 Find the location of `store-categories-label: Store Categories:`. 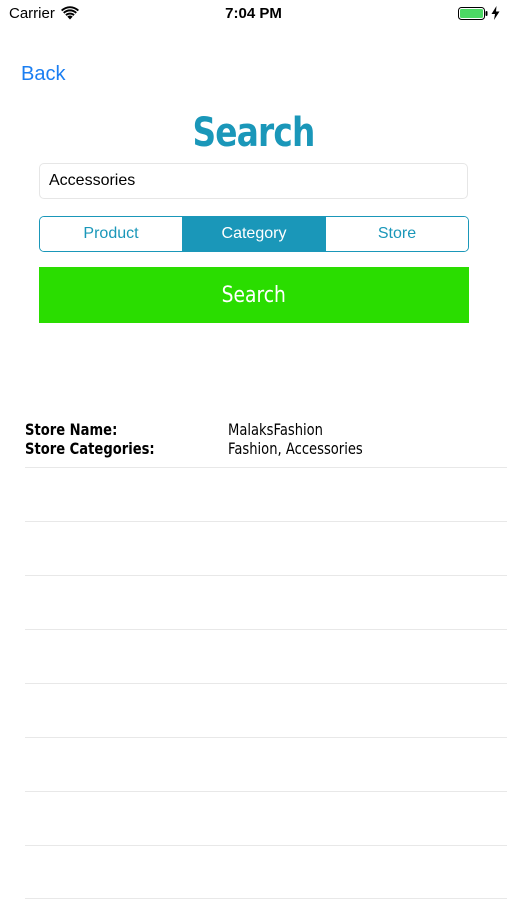

store-categories-label: Store Categories: is located at coordinates (90, 448).